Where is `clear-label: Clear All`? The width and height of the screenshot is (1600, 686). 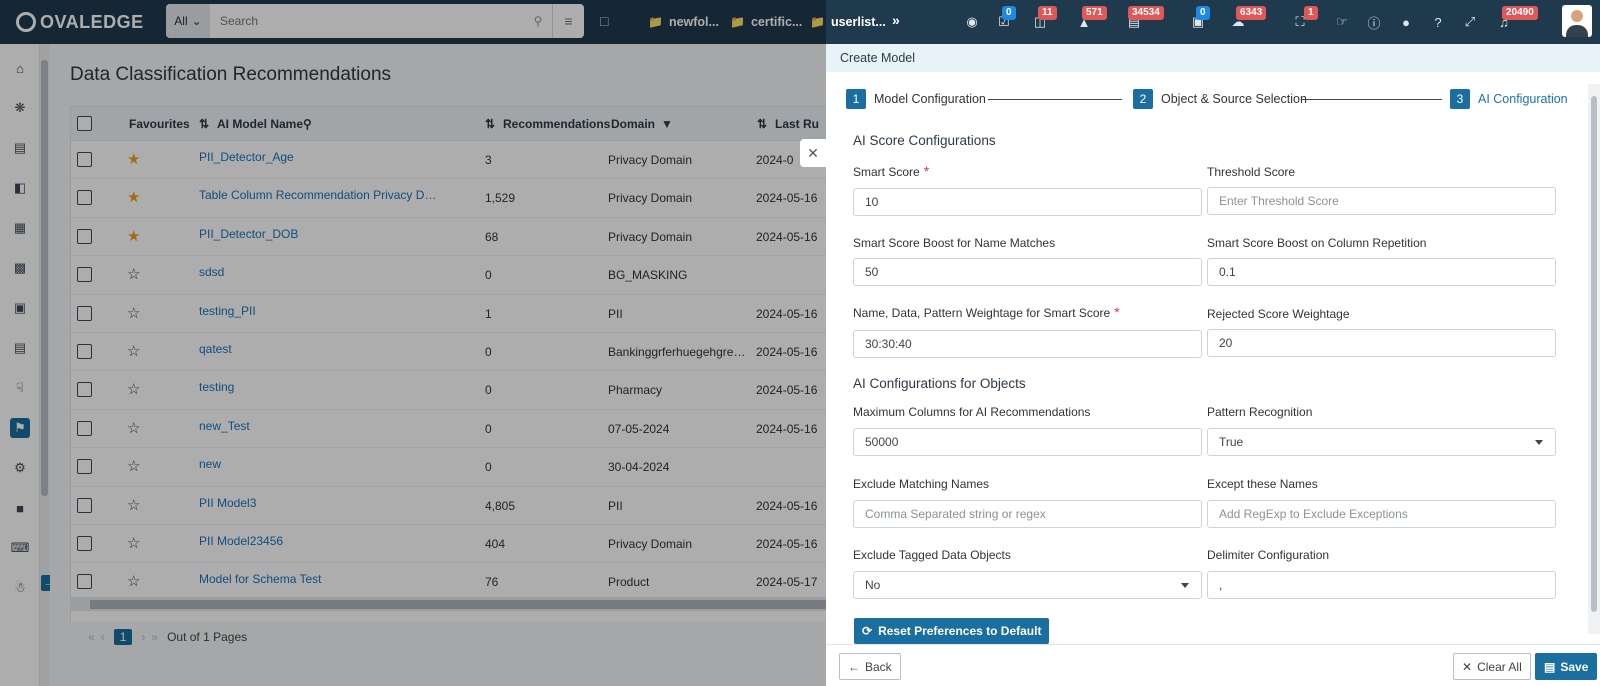
clear-label: Clear All is located at coordinates (1499, 666).